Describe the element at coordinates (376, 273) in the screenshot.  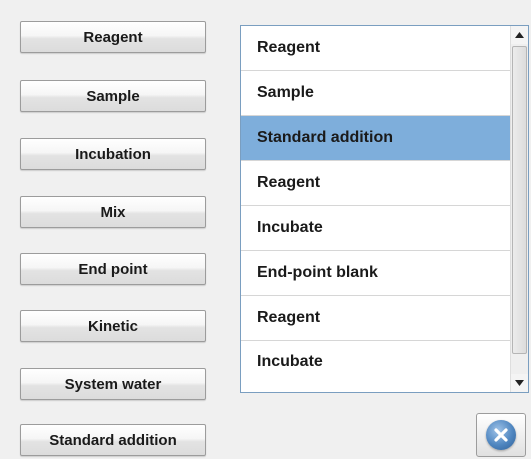
I see `list-item: End-point blank` at that location.